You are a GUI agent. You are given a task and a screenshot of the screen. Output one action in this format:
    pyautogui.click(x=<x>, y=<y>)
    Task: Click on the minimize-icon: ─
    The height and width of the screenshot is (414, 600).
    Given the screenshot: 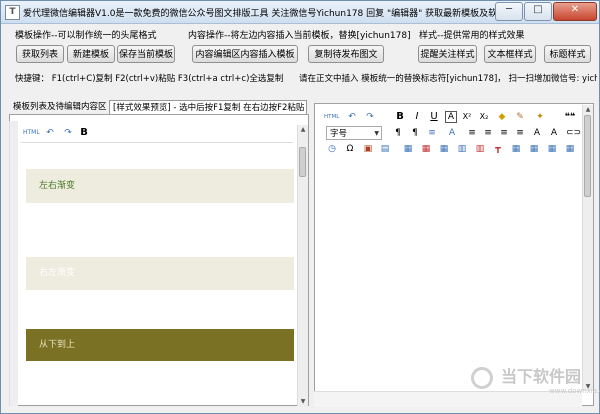 What is the action you would take?
    pyautogui.click(x=509, y=9)
    